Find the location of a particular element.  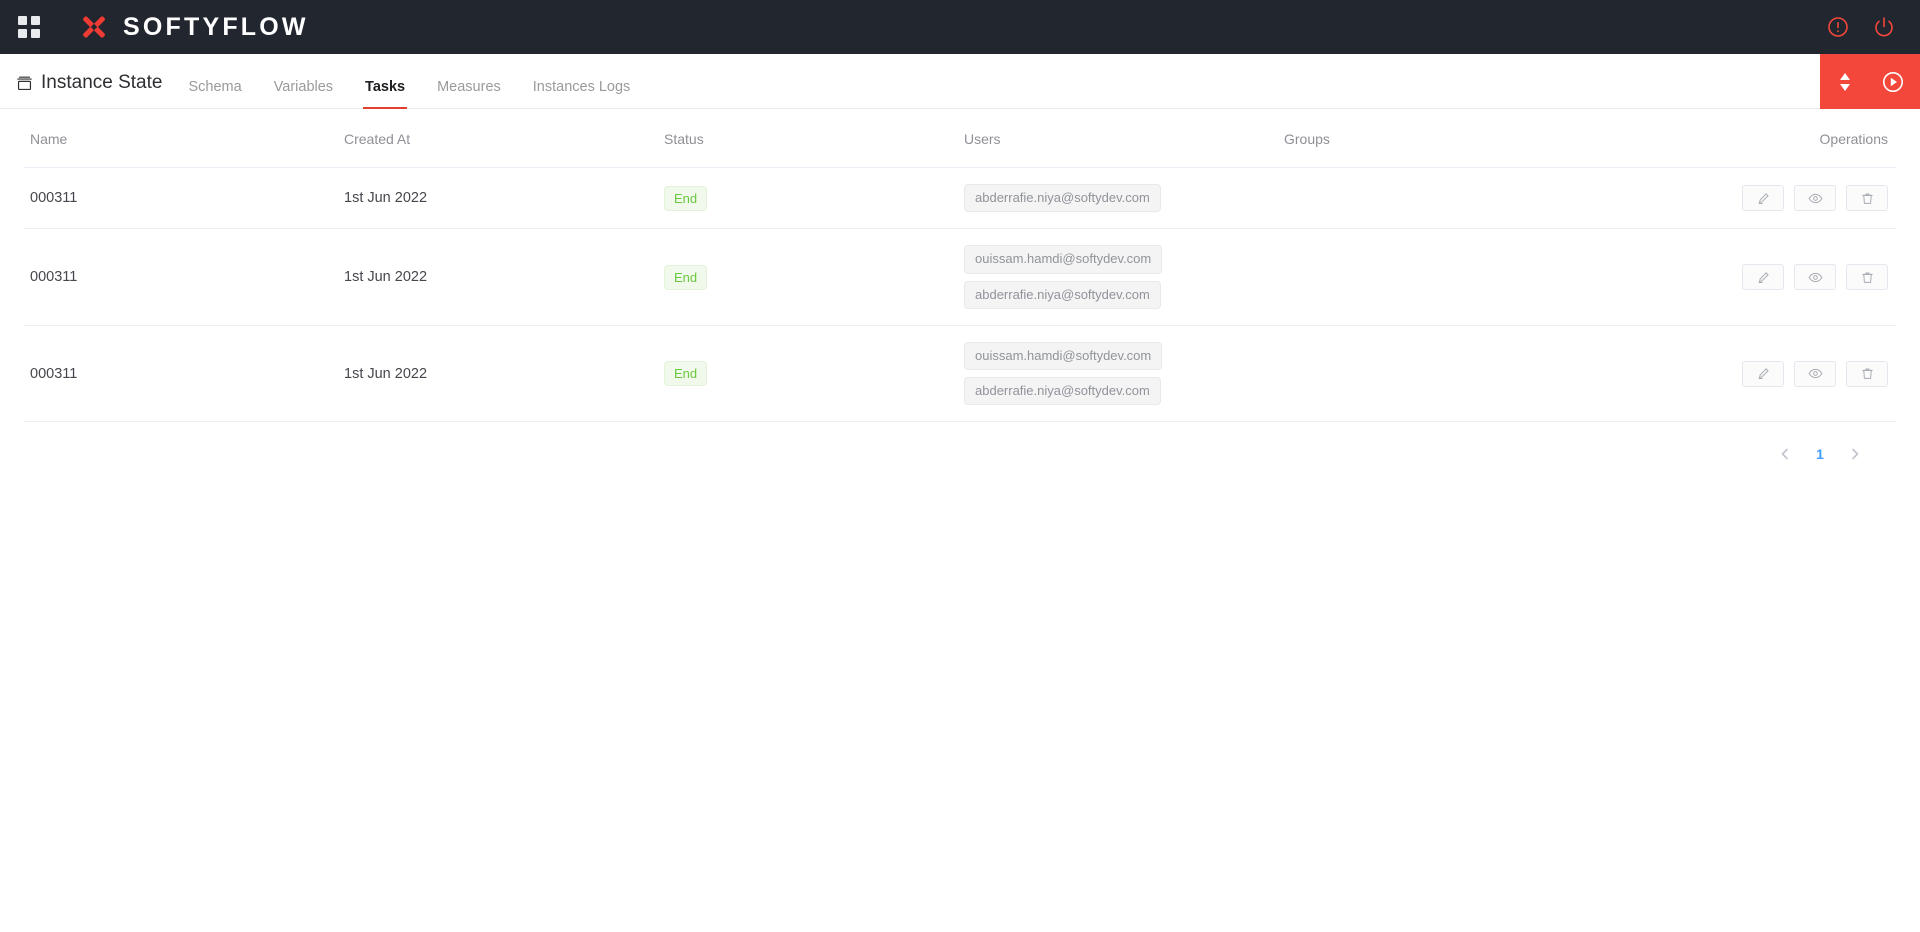

archive-box-icon is located at coordinates (24, 83).